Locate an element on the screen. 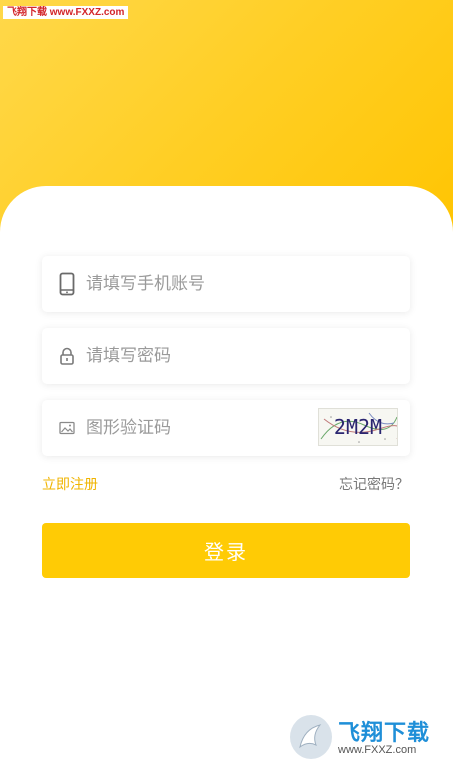 The width and height of the screenshot is (453, 772). captcha-image: 2M2M is located at coordinates (358, 427).